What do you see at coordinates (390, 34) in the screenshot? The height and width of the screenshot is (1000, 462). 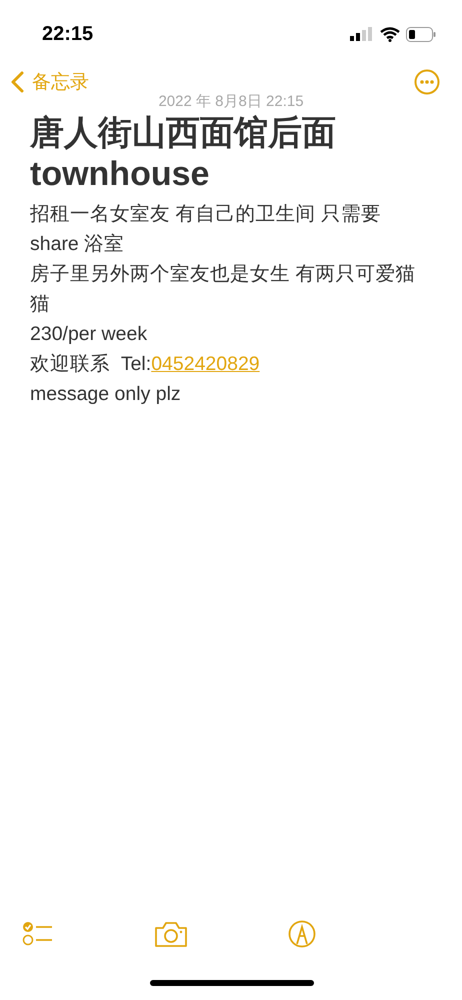 I see `wifi-icon` at bounding box center [390, 34].